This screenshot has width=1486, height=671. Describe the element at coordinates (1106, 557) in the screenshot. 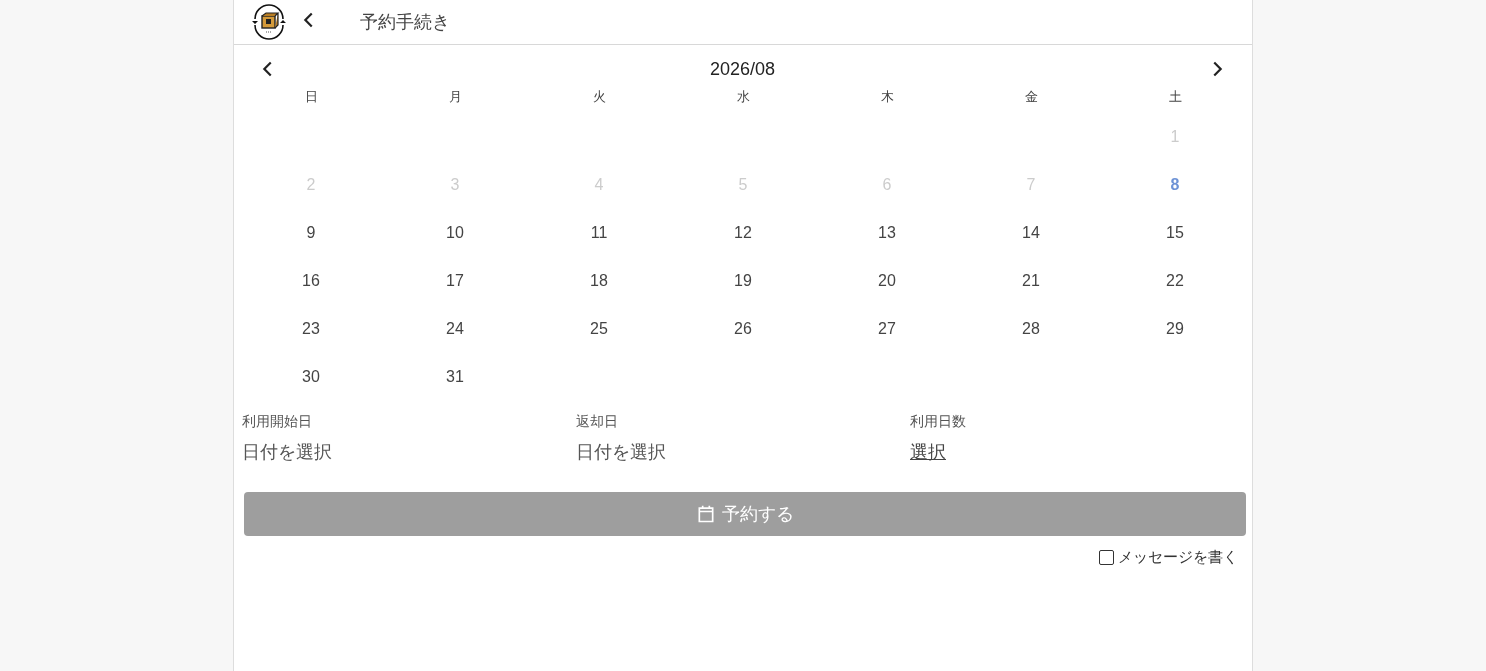

I see `checkbox` at that location.